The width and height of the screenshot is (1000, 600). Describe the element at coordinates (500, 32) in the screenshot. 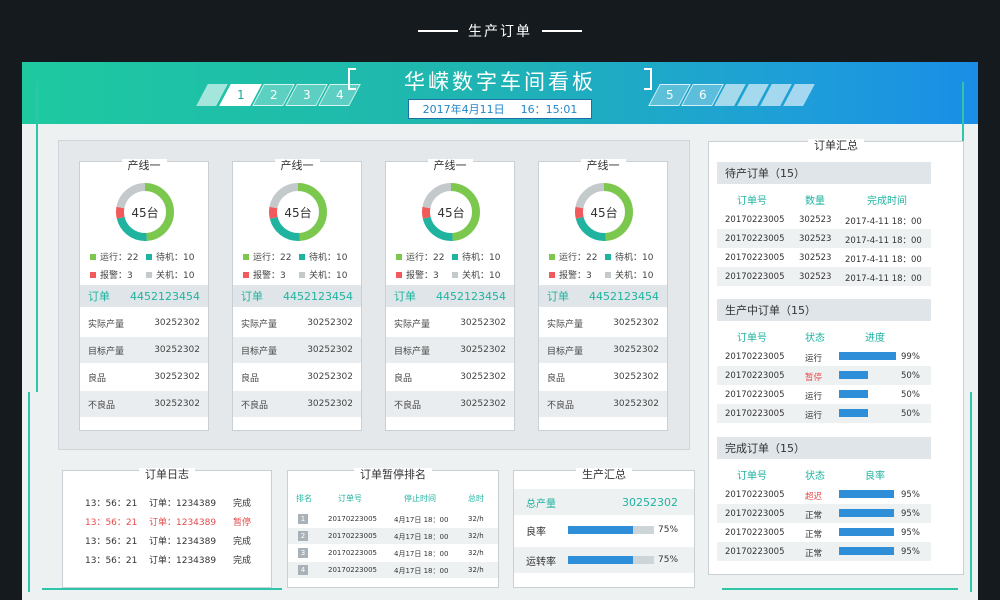

I see `caption-text: 生产订单` at that location.